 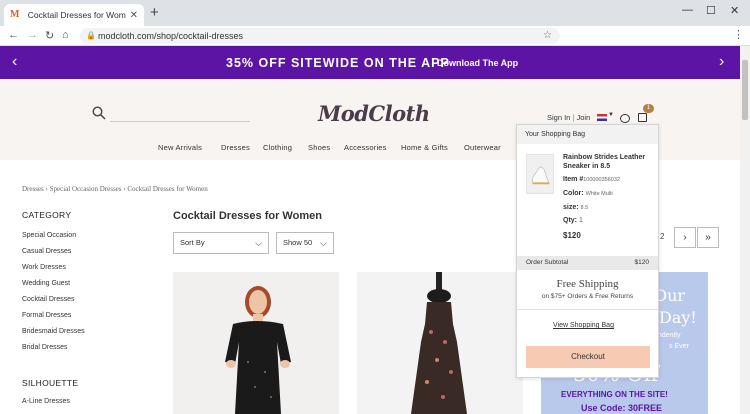 What do you see at coordinates (587, 284) in the screenshot?
I see `free-shipping-heading: Free Shipping` at bounding box center [587, 284].